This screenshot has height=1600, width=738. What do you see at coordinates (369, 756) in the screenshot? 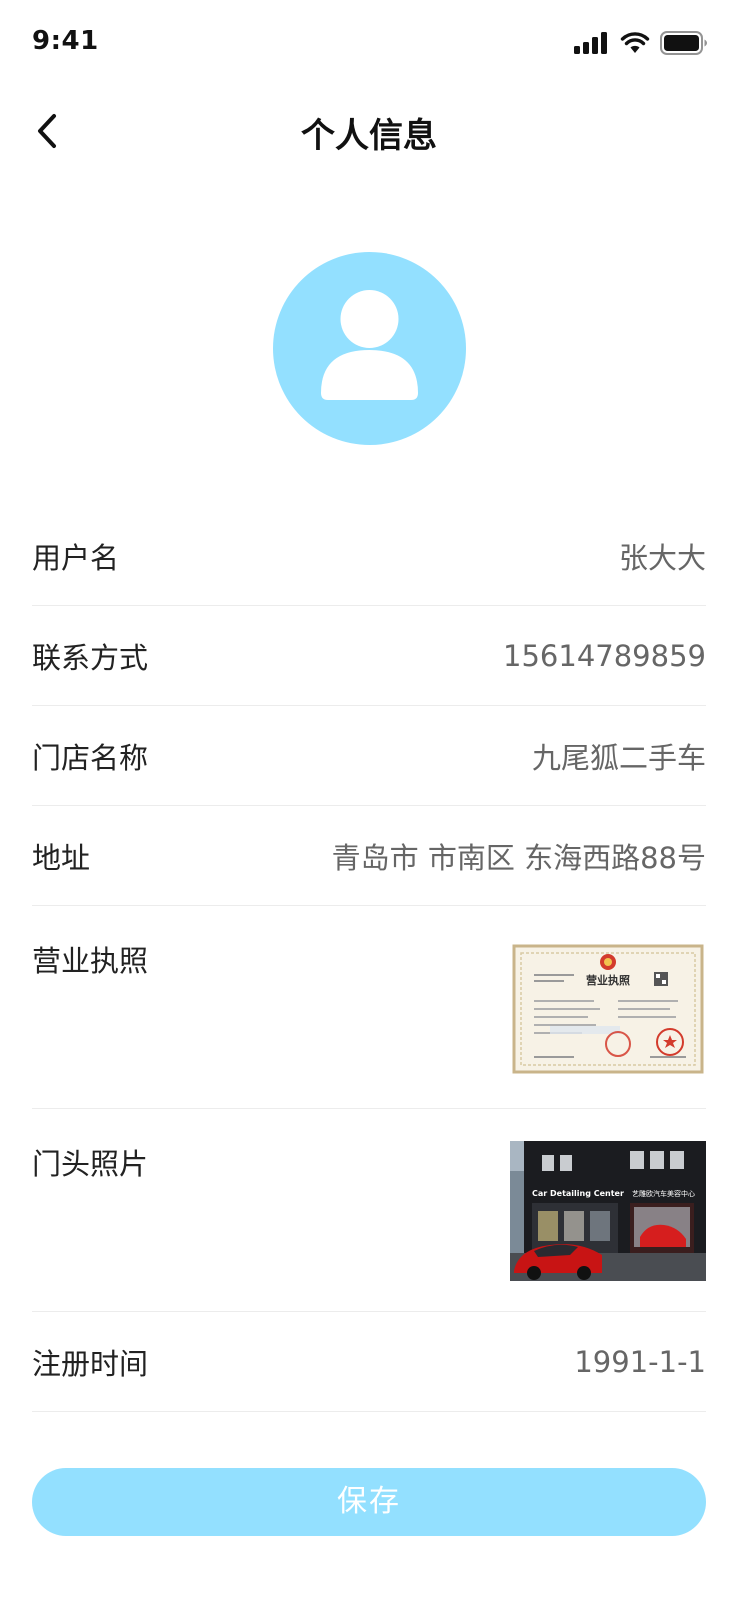
I see `store-name-row: 门店名称 九尾狐二手车` at bounding box center [369, 756].